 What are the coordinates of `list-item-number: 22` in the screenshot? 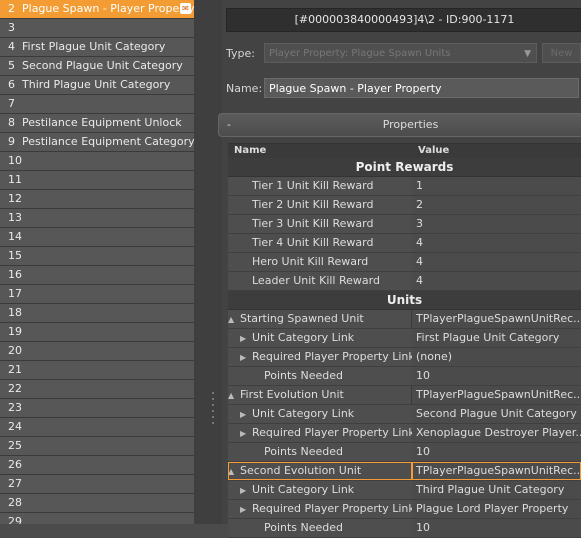 It's located at (15, 388).